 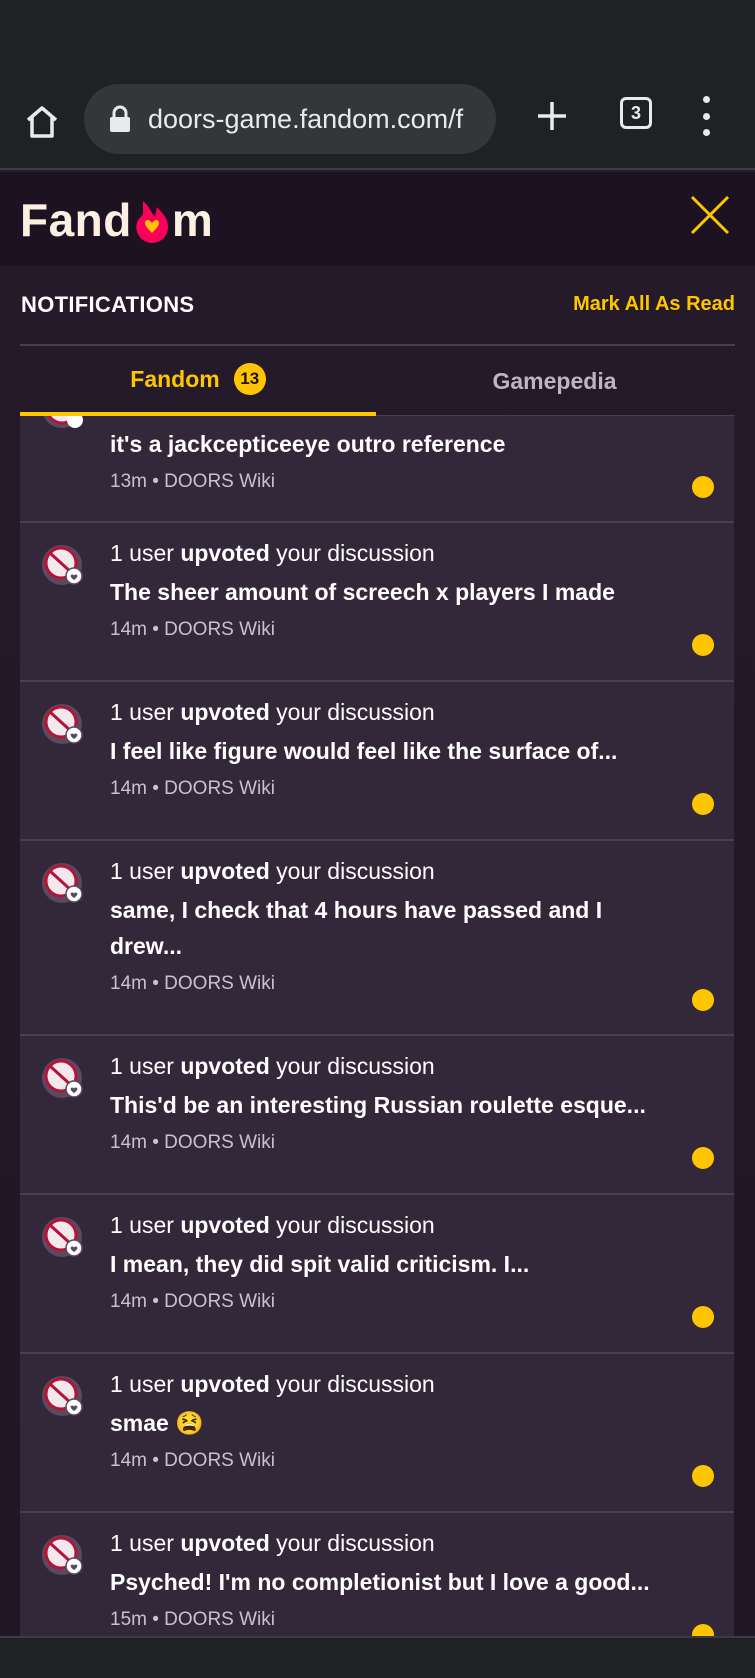 I want to click on browser-toolbar: doors-game.fandom.com/f 3, so click(x=377, y=125).